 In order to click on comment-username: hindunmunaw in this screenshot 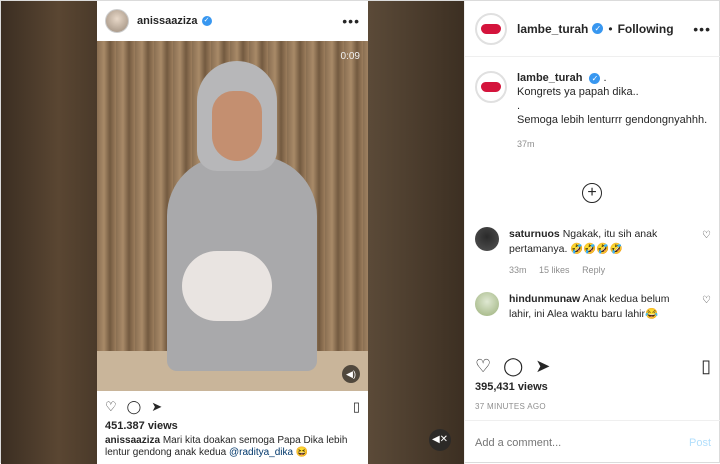, I will do `click(544, 299)`.